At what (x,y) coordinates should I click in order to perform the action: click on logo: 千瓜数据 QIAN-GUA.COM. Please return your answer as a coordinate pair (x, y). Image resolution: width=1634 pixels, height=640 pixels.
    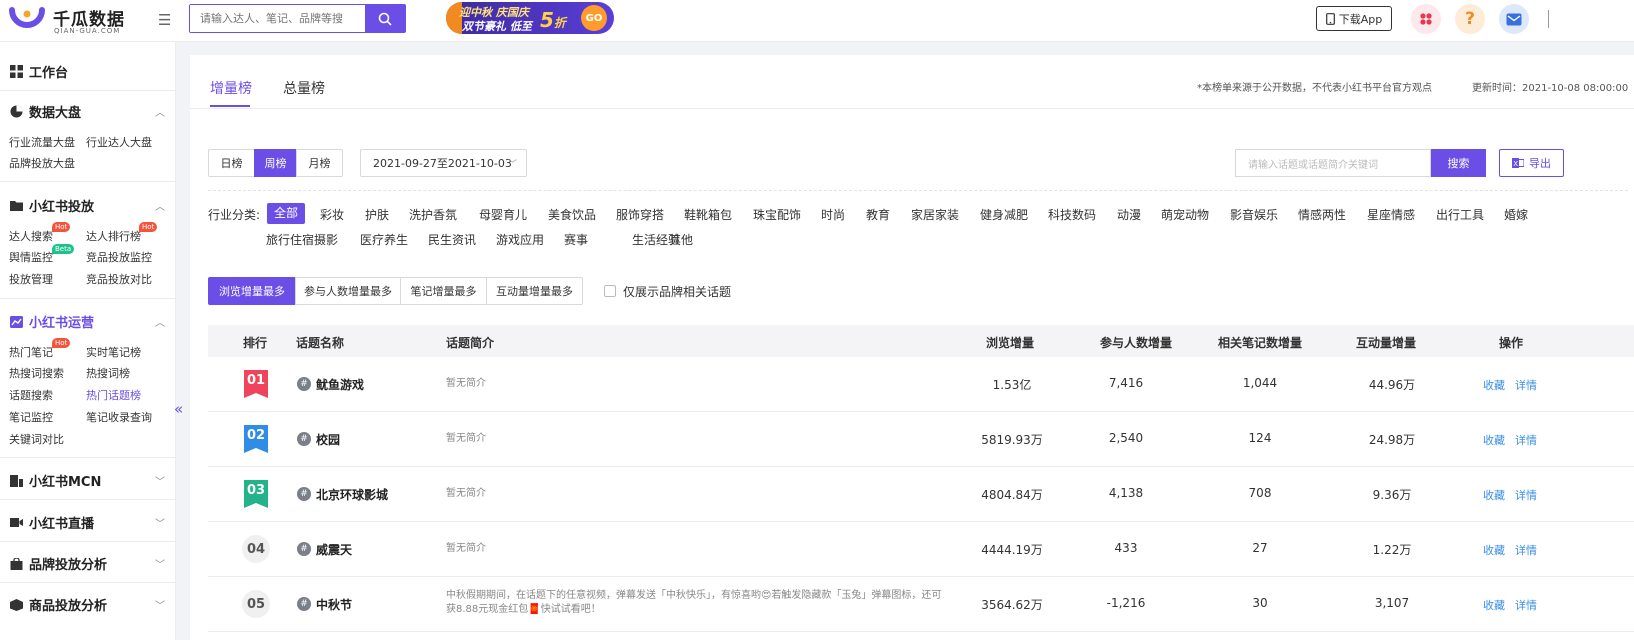
    Looking at the image, I should click on (69, 21).